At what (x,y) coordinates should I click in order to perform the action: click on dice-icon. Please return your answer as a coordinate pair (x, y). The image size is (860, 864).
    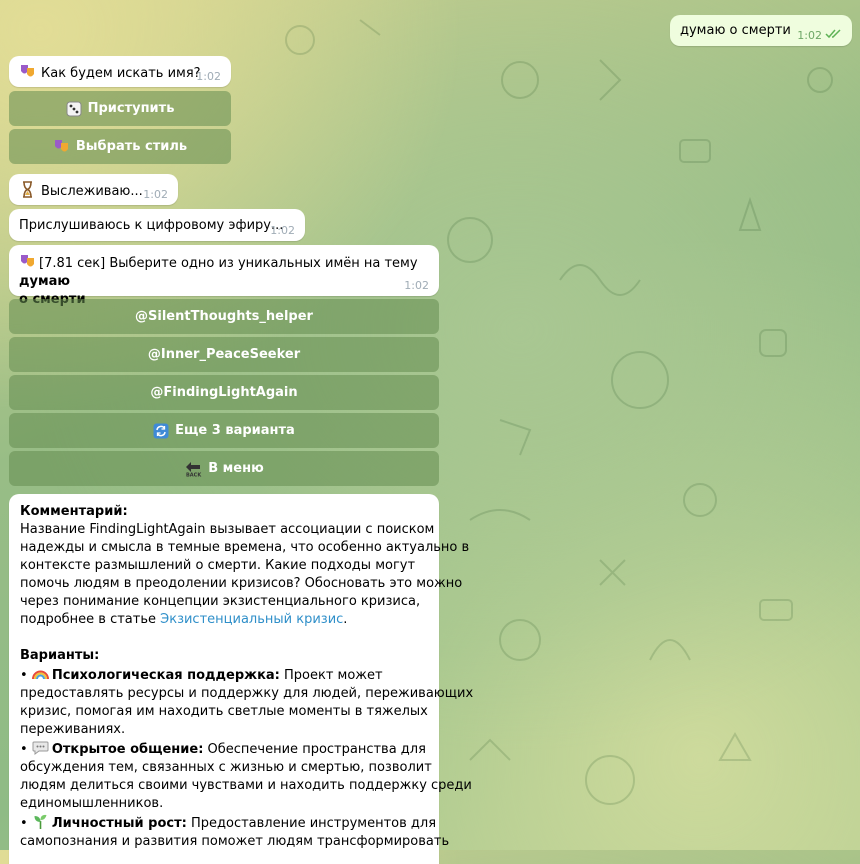
    Looking at the image, I should click on (74, 108).